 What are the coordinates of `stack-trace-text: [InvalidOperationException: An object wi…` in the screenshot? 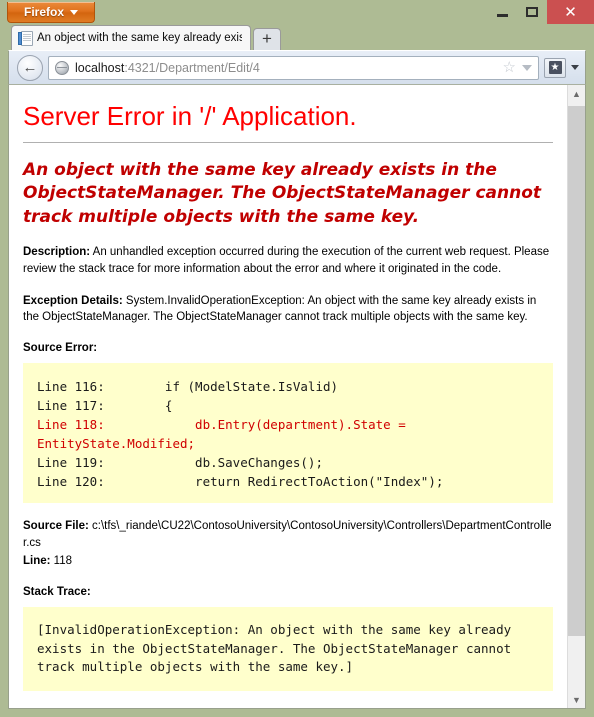 It's located at (274, 648).